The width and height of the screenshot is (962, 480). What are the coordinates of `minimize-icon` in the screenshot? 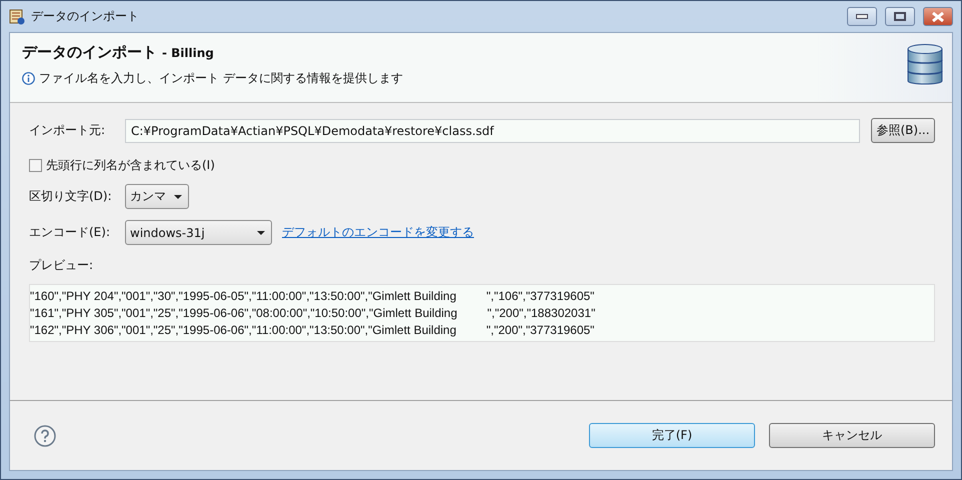 It's located at (862, 16).